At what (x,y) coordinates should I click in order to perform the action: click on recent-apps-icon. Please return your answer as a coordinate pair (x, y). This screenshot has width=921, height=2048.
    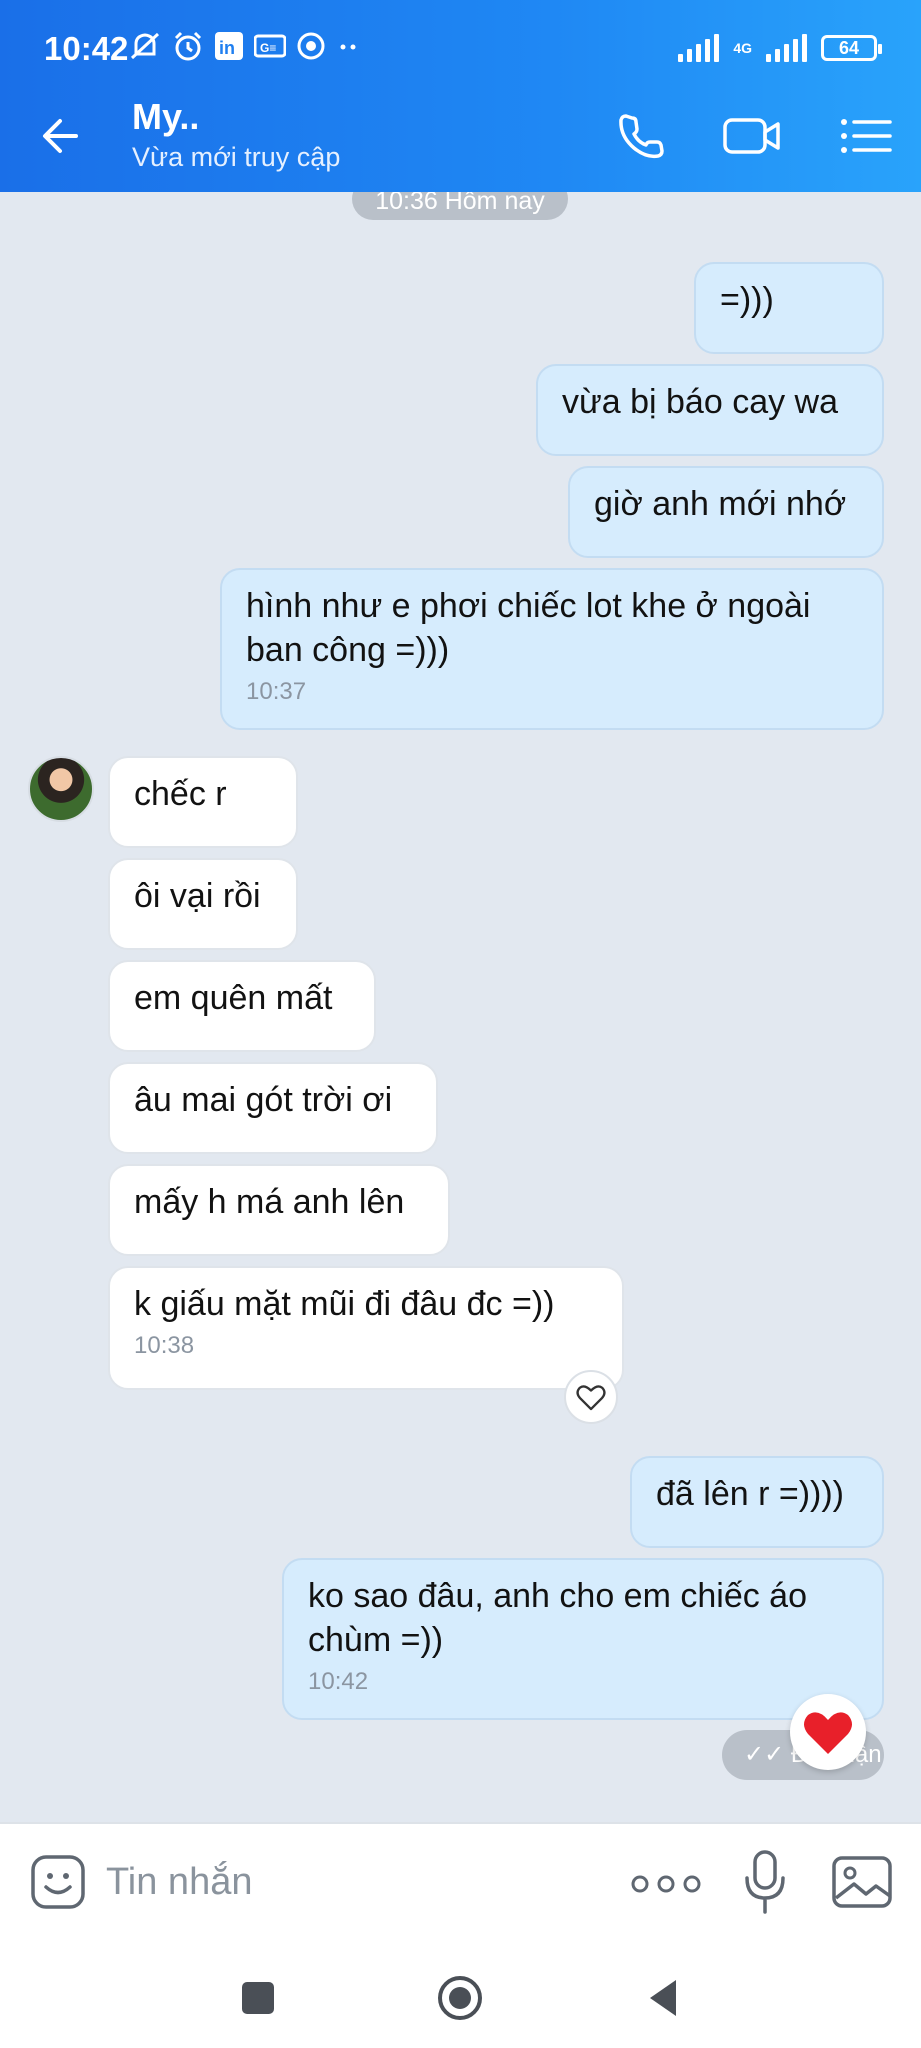
    Looking at the image, I should click on (258, 1998).